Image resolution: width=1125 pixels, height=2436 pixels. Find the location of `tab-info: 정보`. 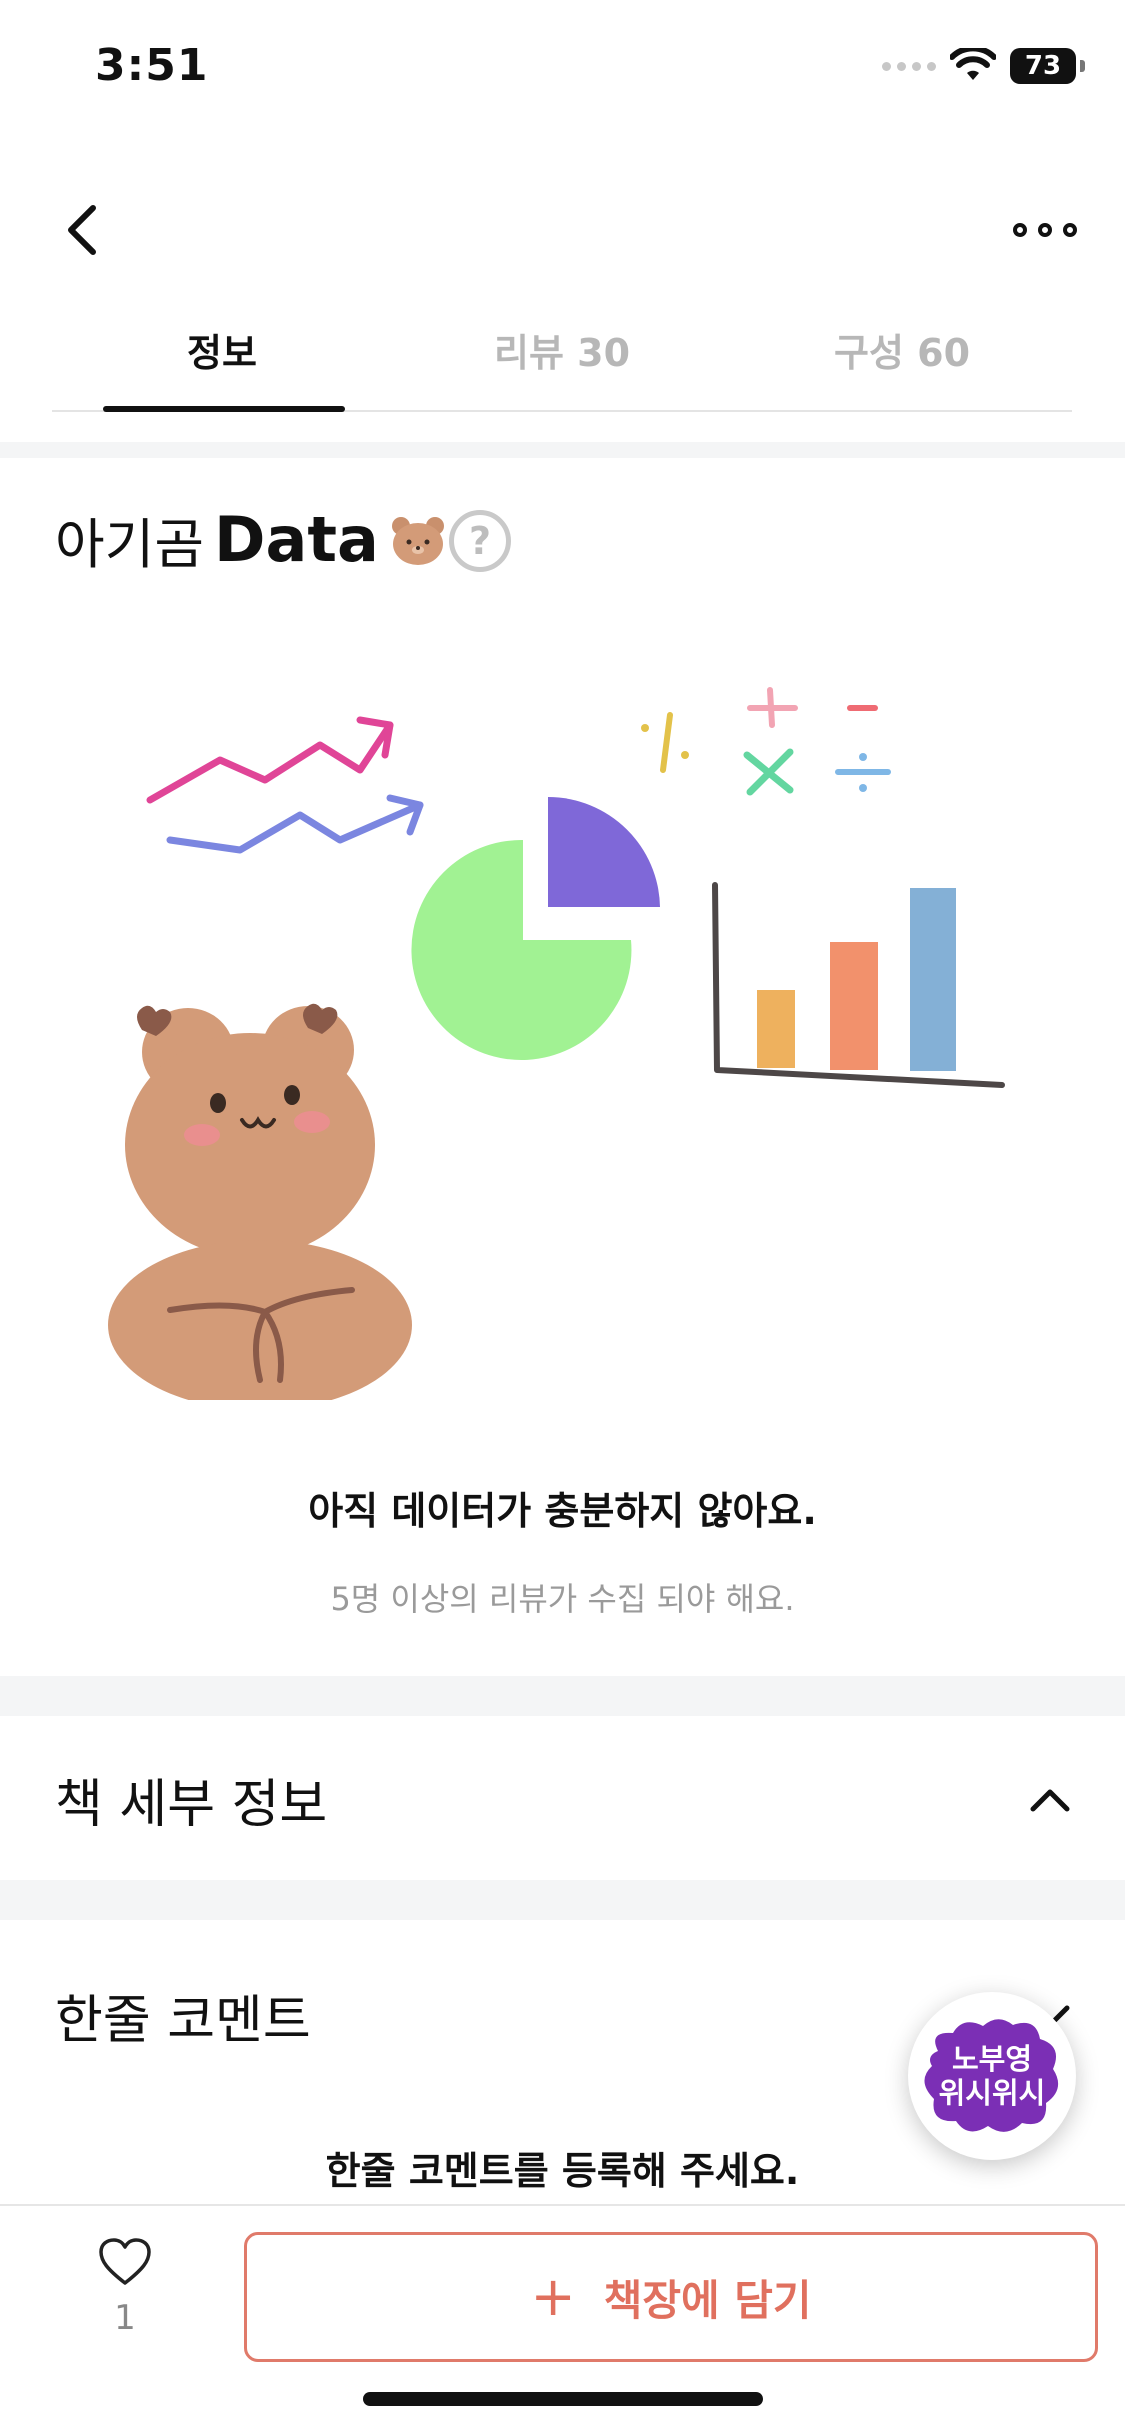

tab-info: 정보 is located at coordinates (222, 349).